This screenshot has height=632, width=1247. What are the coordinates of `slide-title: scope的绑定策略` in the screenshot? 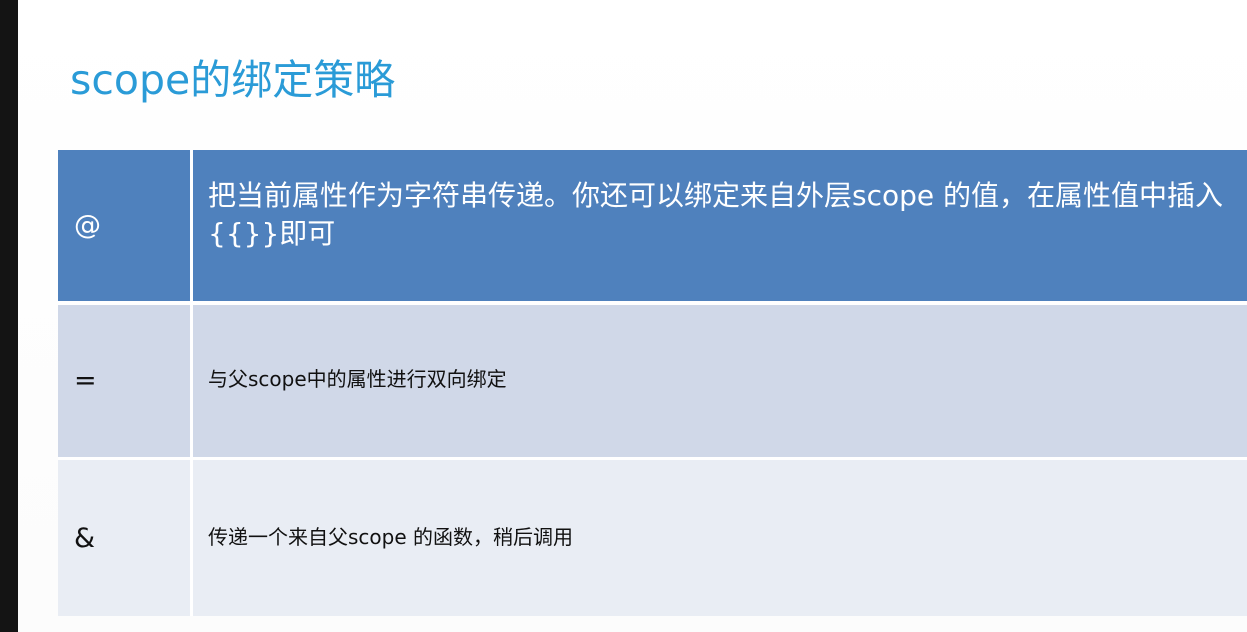 It's located at (233, 80).